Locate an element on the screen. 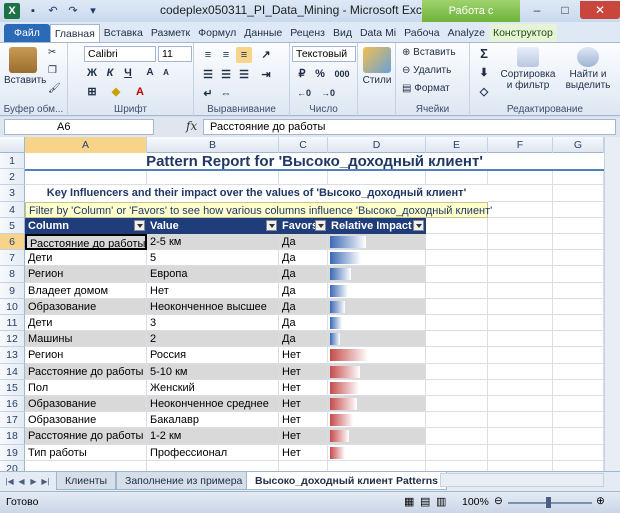 Image resolution: width=620 pixels, height=513 pixels. table-cell-value: Профессионал is located at coordinates (213, 452).